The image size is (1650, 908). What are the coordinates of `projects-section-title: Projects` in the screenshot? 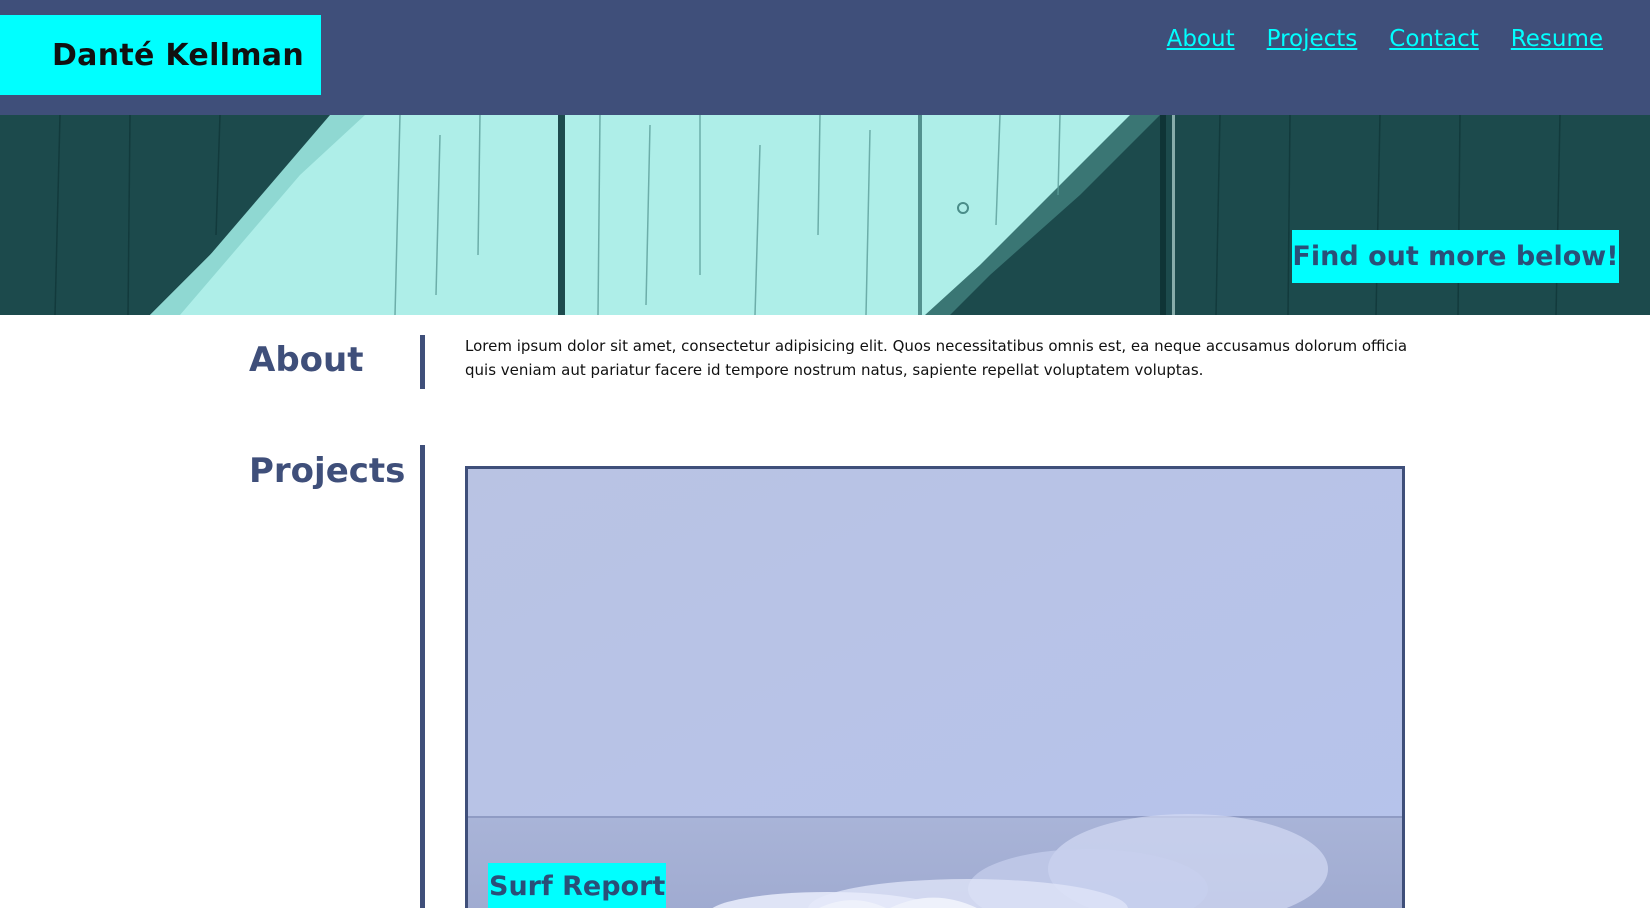 It's located at (327, 471).